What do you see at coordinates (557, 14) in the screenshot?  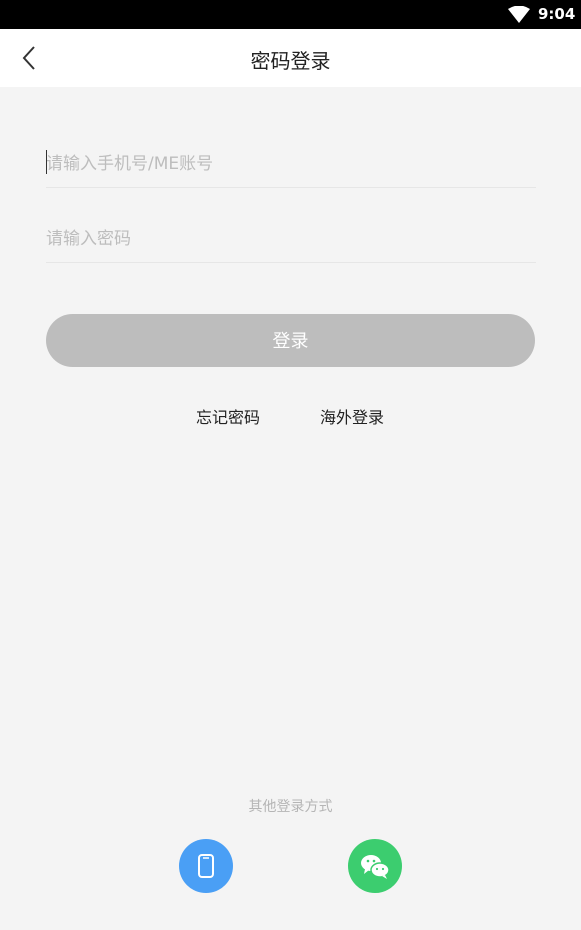 I see `status-time: 9:04` at bounding box center [557, 14].